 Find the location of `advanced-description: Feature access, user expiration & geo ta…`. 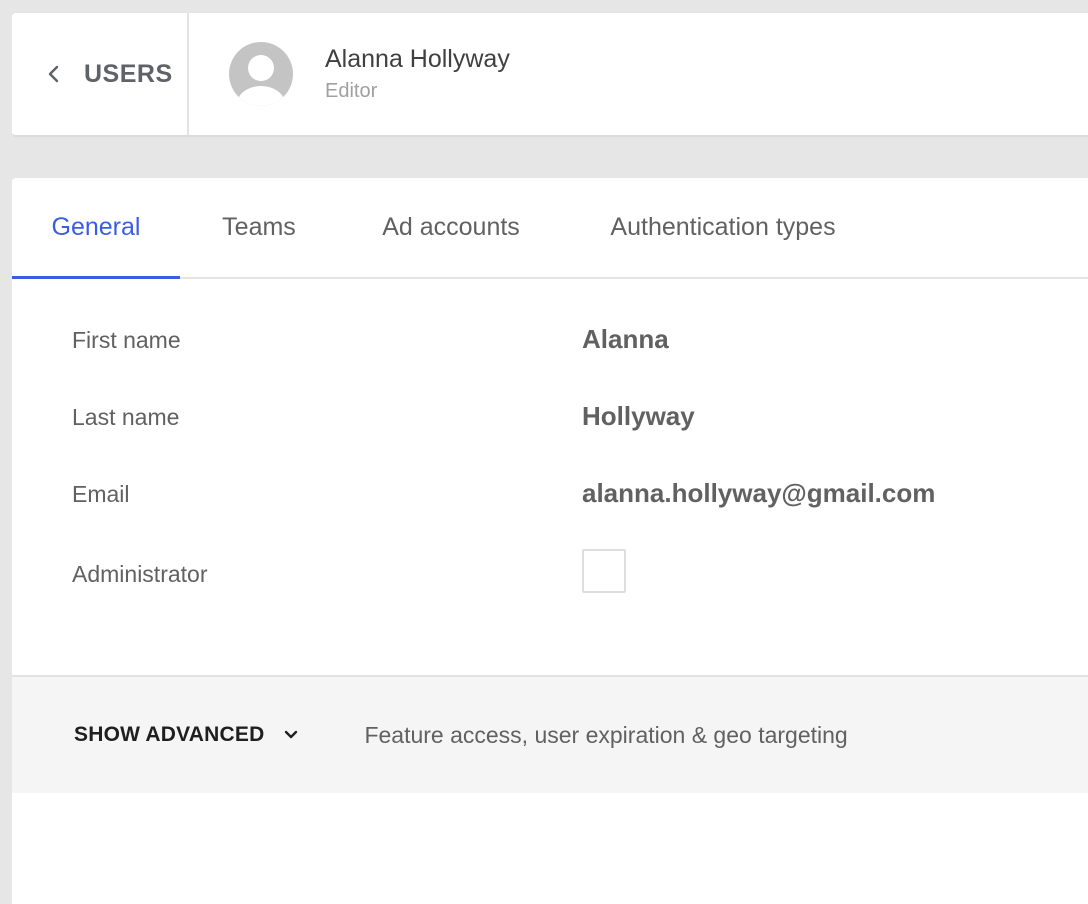

advanced-description: Feature access, user expiration & geo ta… is located at coordinates (606, 734).